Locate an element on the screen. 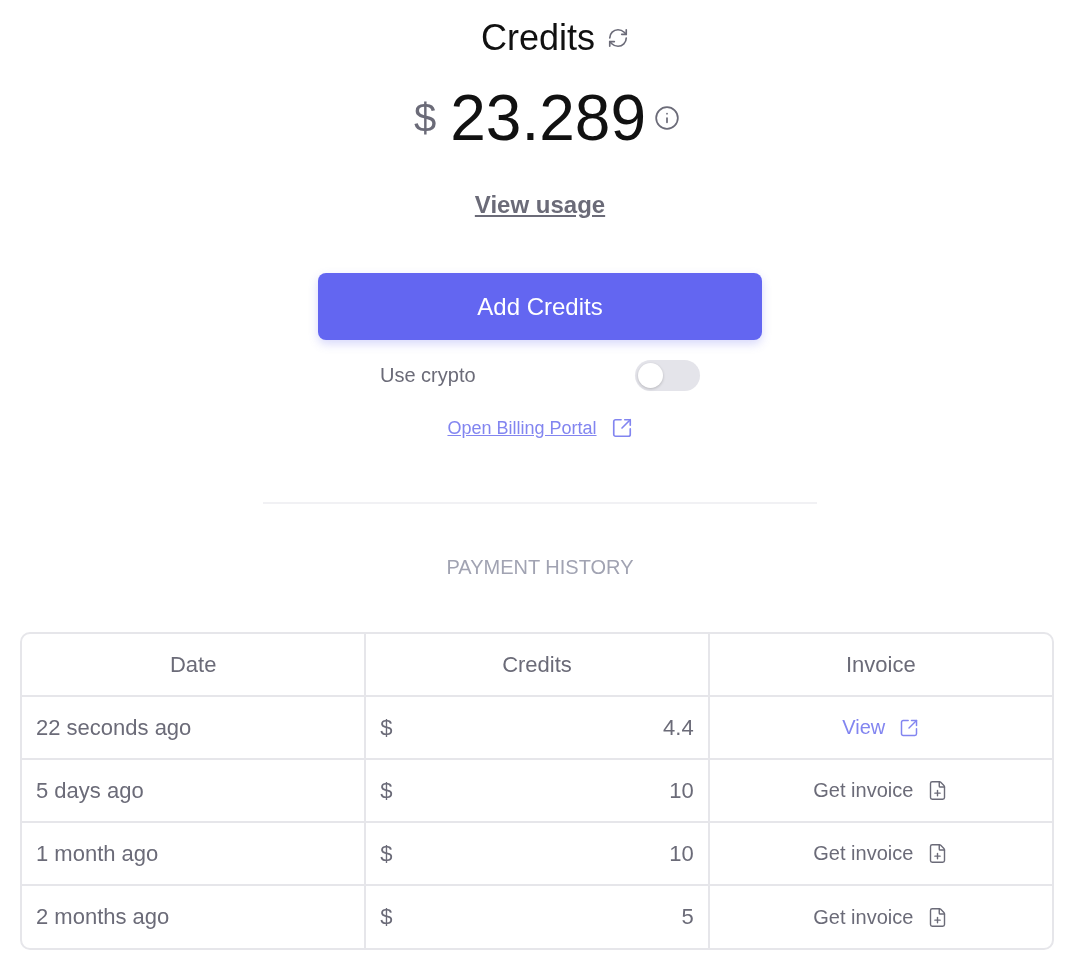 Image resolution: width=1080 pixels, height=972 pixels. toggle-label: Use crypto is located at coordinates (428, 375).